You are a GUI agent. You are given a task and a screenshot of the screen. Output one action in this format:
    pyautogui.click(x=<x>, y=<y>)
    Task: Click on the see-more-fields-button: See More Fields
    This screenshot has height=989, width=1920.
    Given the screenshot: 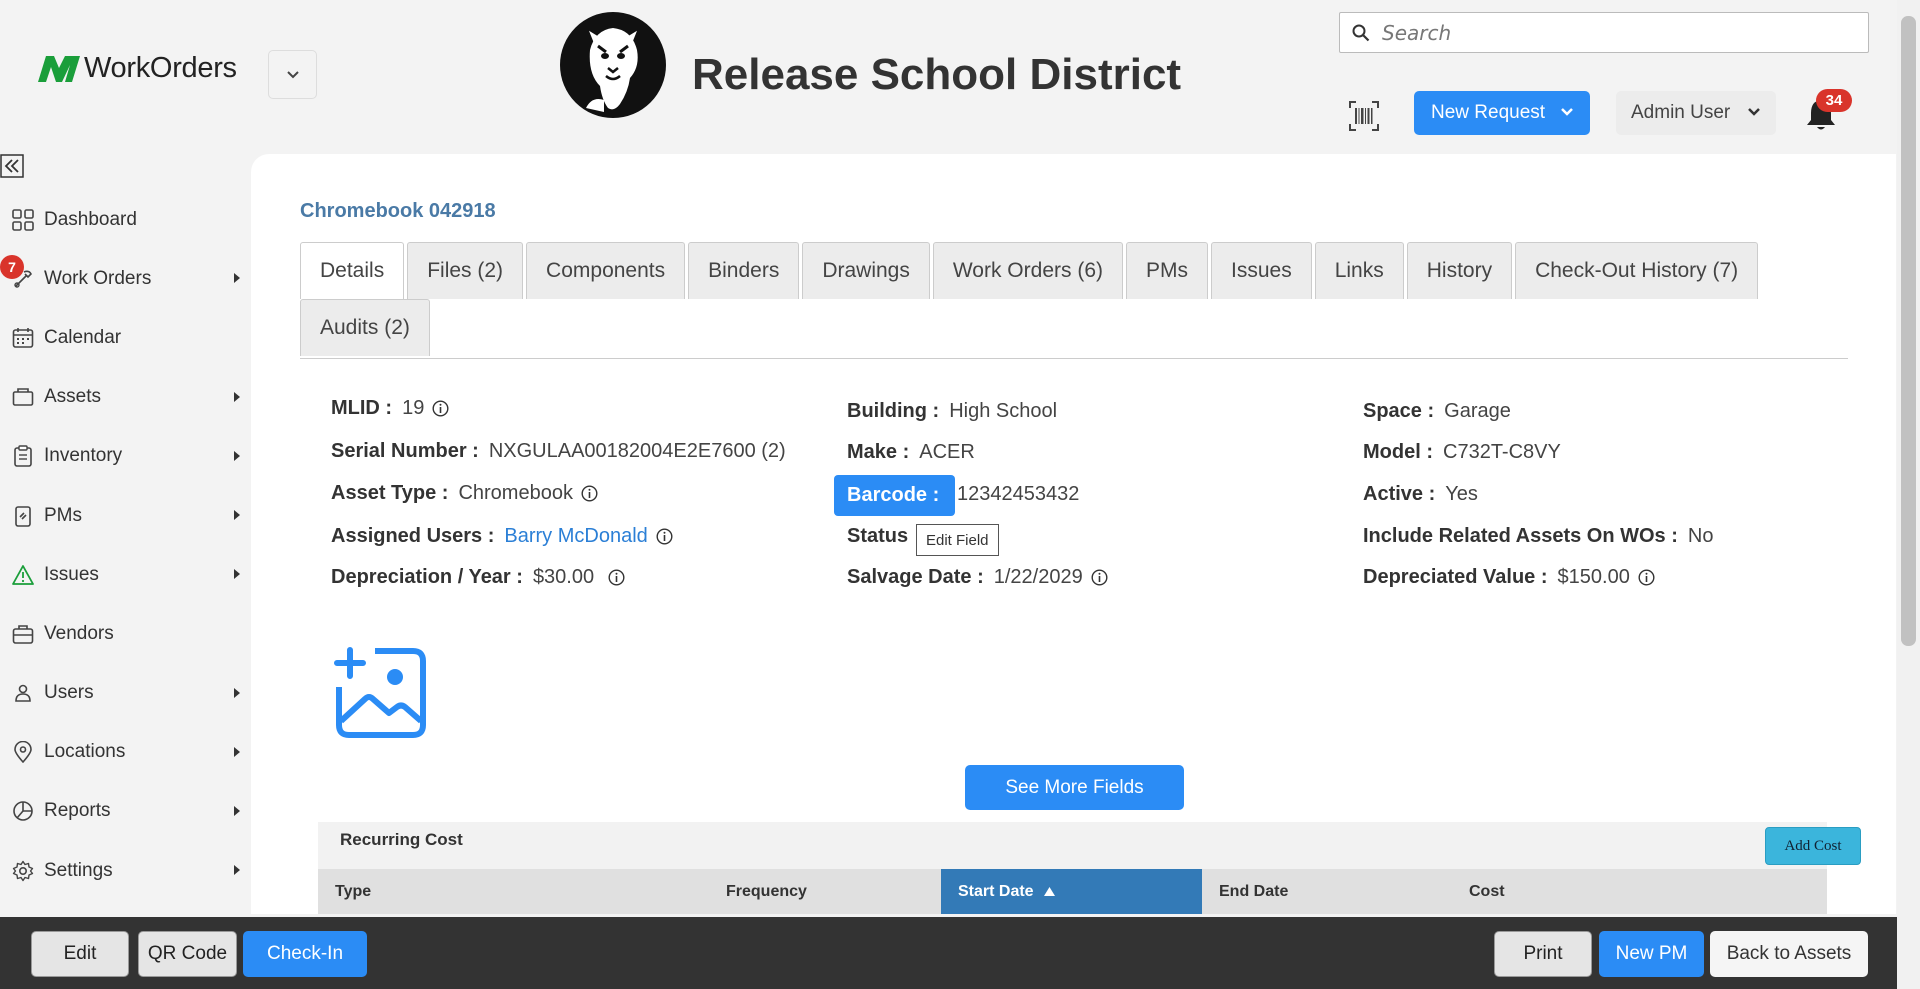 What is the action you would take?
    pyautogui.click(x=1074, y=787)
    